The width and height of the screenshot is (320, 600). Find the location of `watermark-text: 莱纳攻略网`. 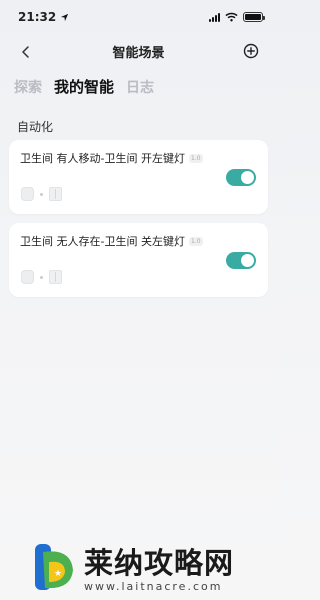

watermark-text: 莱纳攻略网 is located at coordinates (159, 563).